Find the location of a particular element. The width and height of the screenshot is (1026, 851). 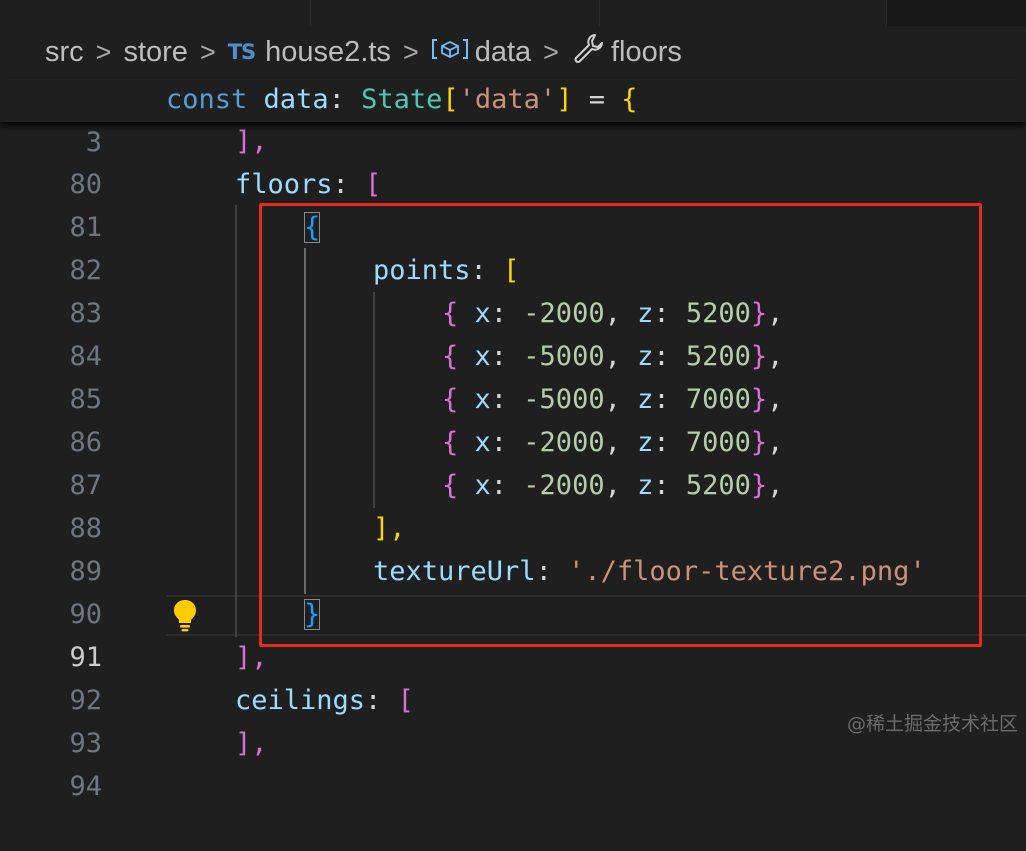

breadcrumb-label: data is located at coordinates (503, 51).